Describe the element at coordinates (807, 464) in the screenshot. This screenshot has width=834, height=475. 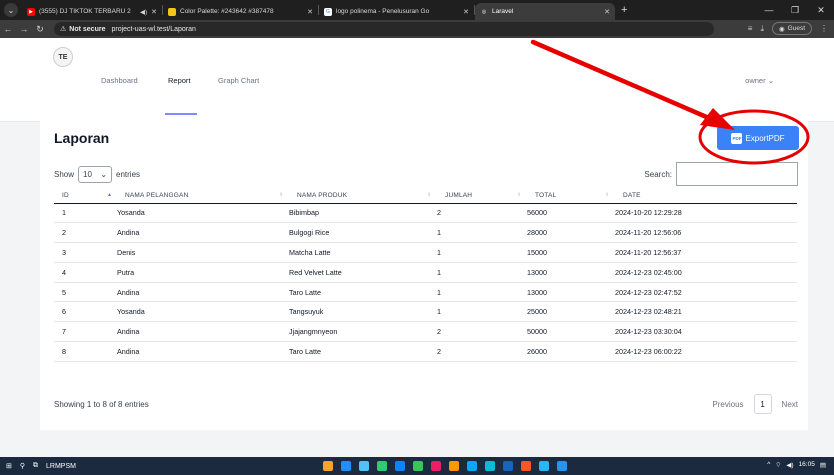
I see `clock: 16:05` at that location.